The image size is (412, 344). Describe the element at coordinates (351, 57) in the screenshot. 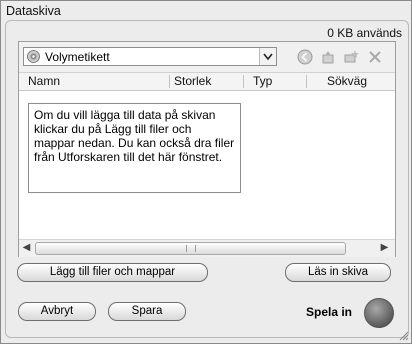

I see `new-folder-icon` at that location.